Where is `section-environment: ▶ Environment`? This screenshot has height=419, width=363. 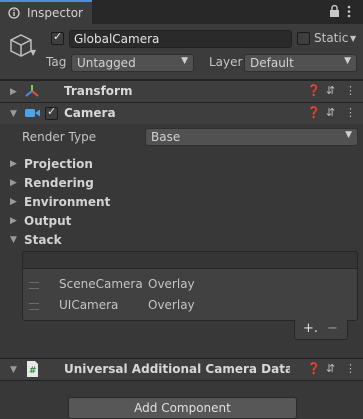
section-environment: ▶ Environment is located at coordinates (181, 202).